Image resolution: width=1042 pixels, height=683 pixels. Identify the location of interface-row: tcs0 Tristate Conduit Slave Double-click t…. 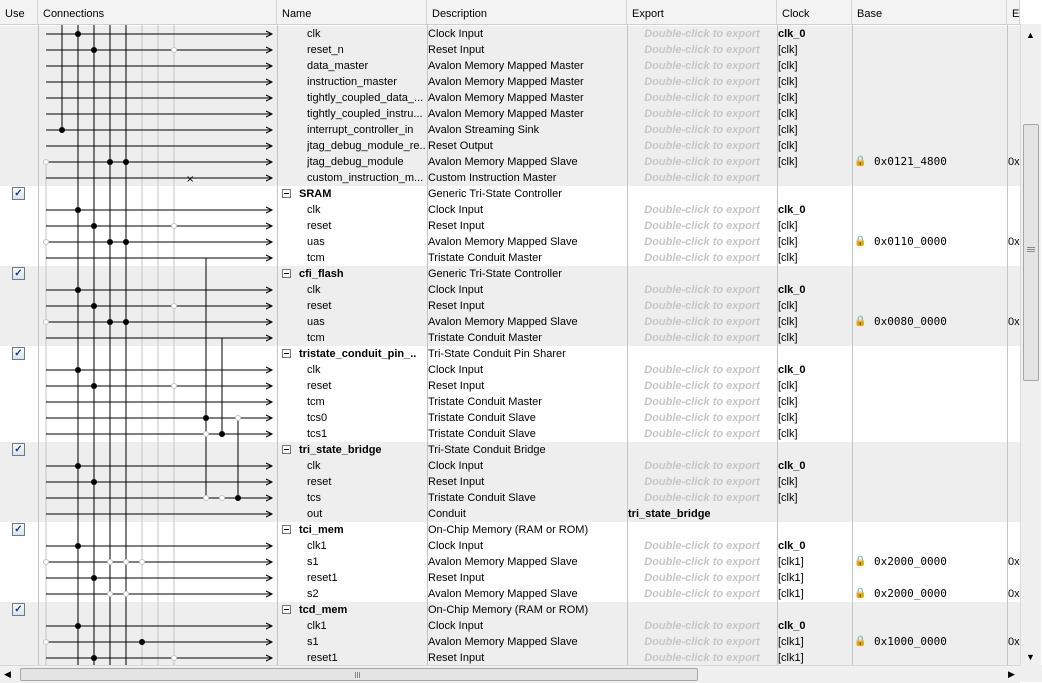
(510, 418).